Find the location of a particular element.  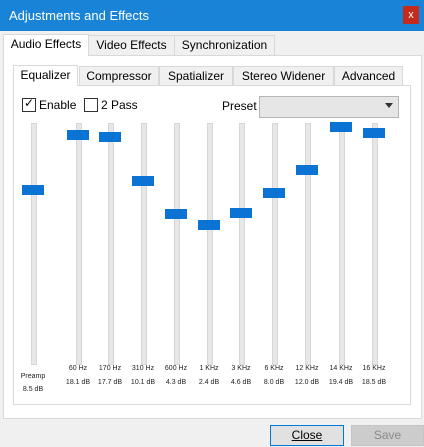

tab-equalizer: Equalizer is located at coordinates (45, 75).